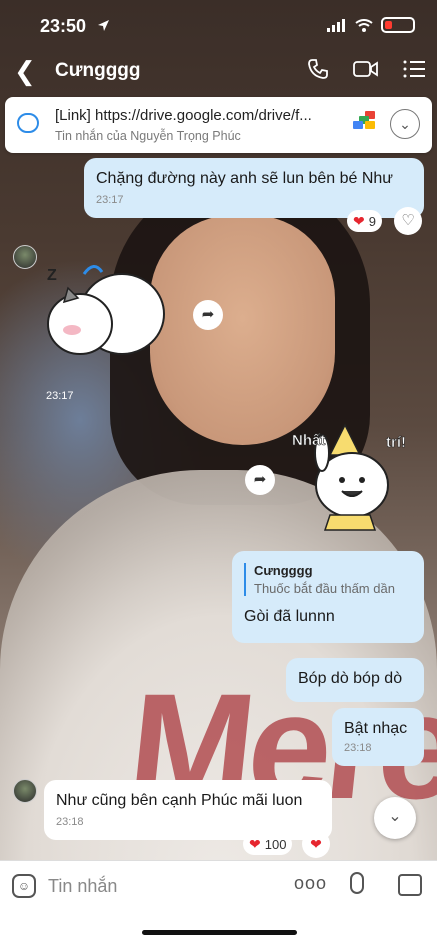  I want to click on message-text: Bóp dò bóp dò, so click(350, 678).